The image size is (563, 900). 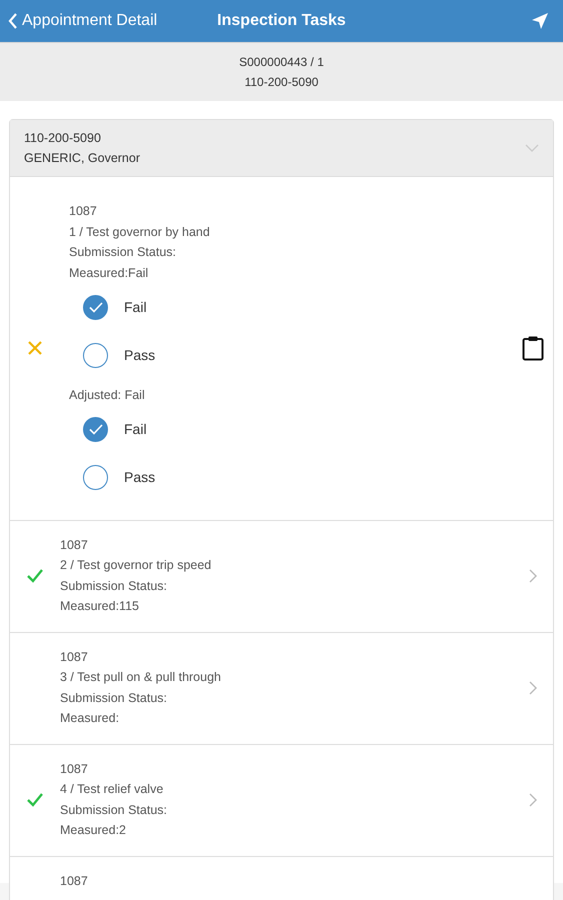 What do you see at coordinates (136, 565) in the screenshot?
I see `task-title: 2 / Test governor trip speed` at bounding box center [136, 565].